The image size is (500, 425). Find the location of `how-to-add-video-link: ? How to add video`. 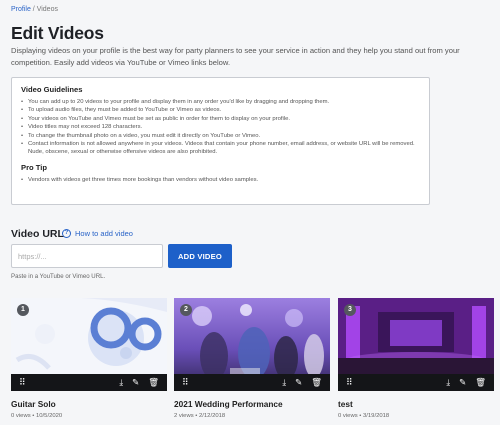

how-to-add-video-link: ? How to add video is located at coordinates (97, 233).